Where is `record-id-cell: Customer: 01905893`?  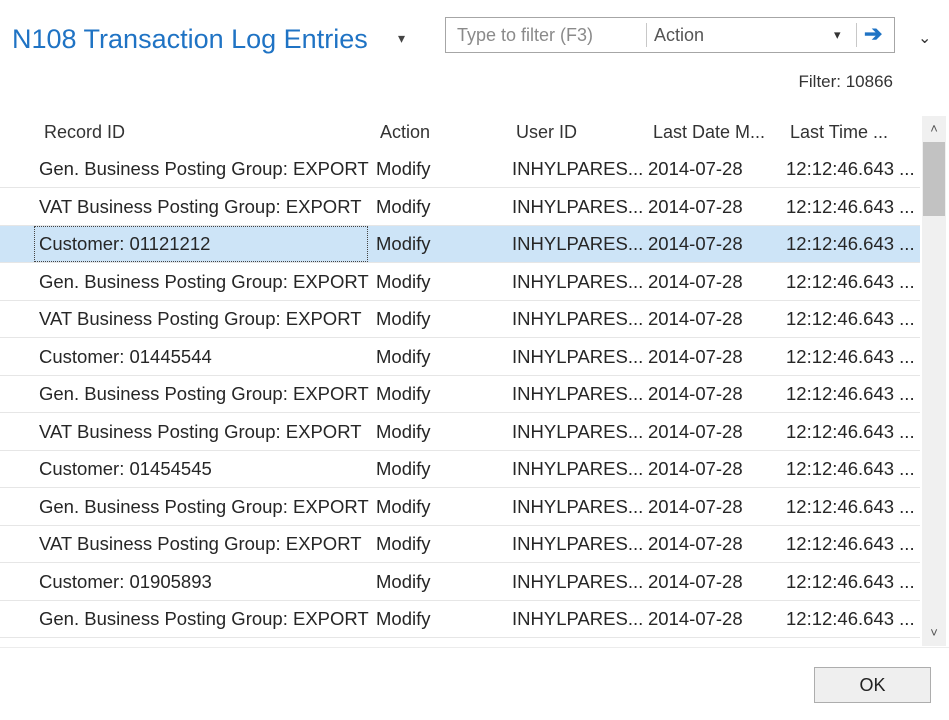
record-id-cell: Customer: 01905893 is located at coordinates (201, 582).